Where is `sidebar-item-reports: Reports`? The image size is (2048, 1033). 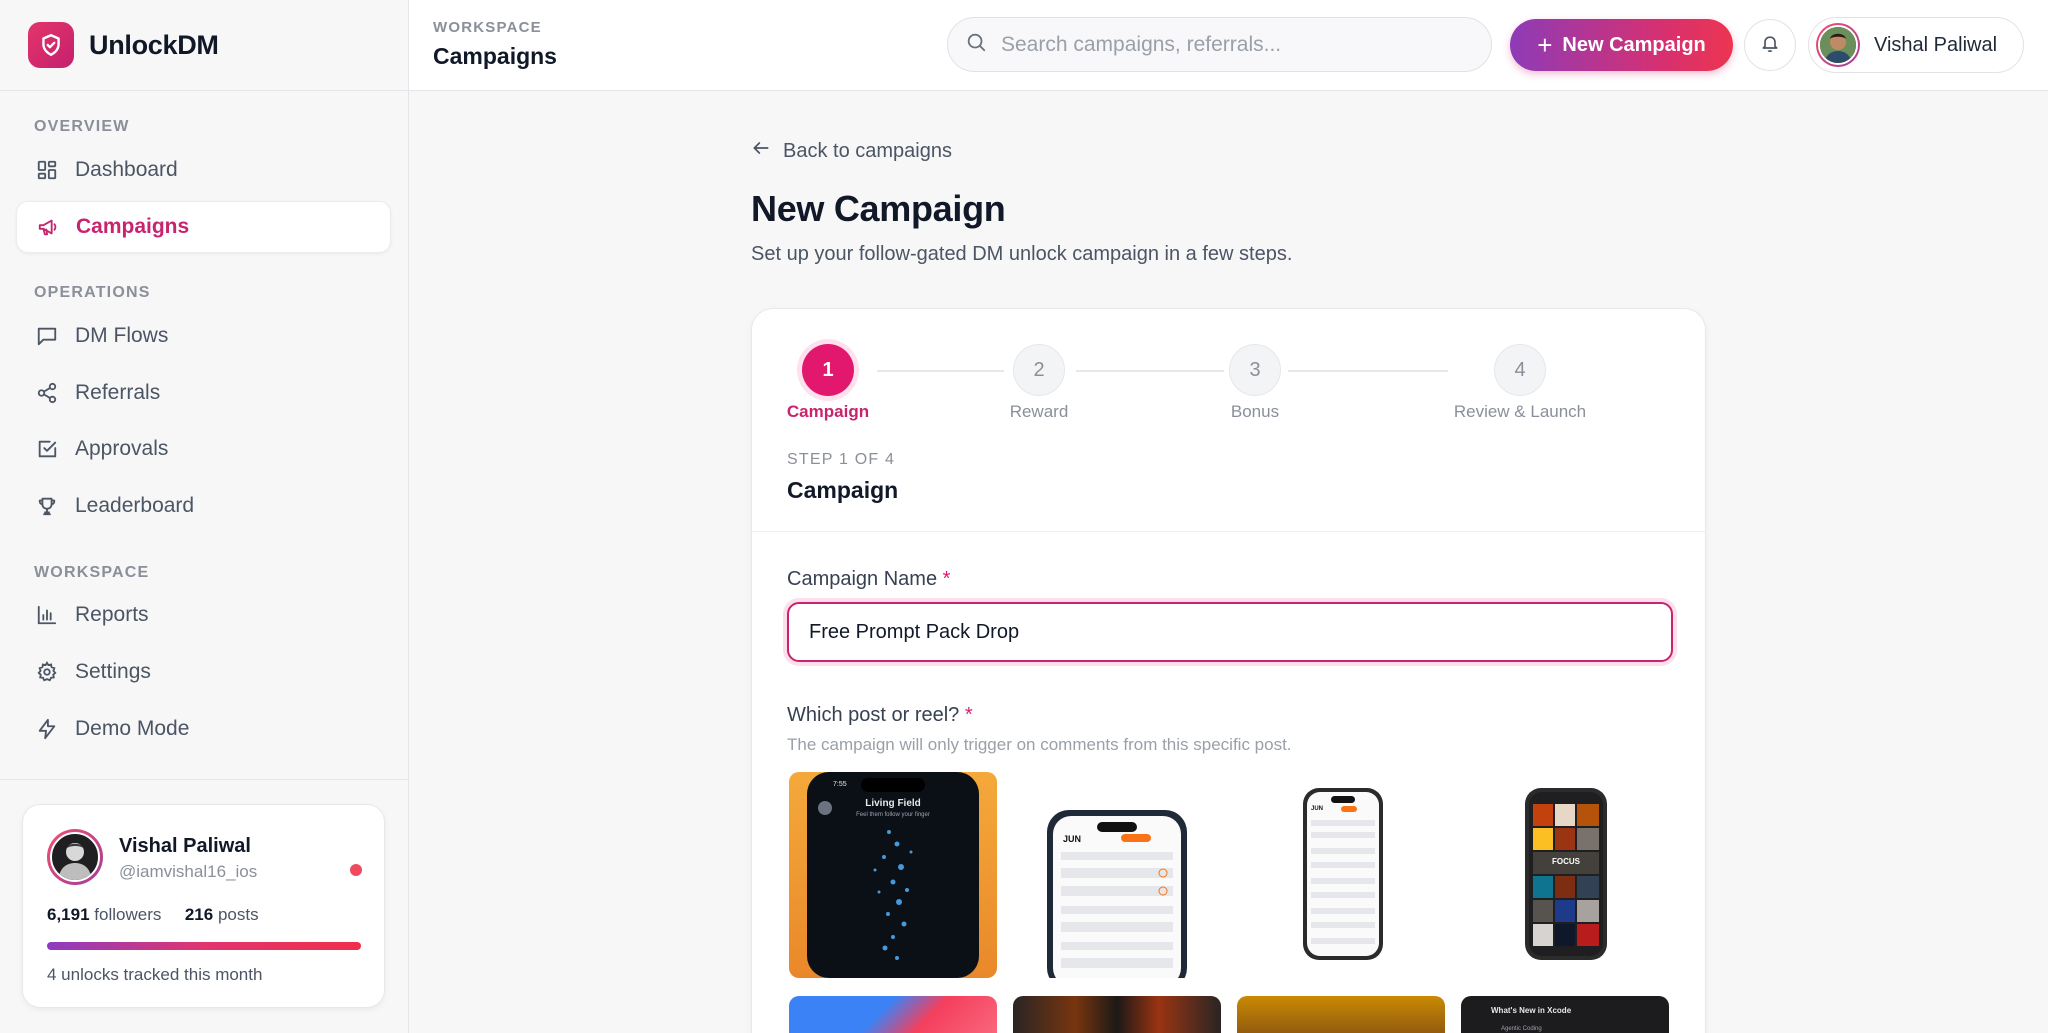 sidebar-item-reports: Reports is located at coordinates (203, 615).